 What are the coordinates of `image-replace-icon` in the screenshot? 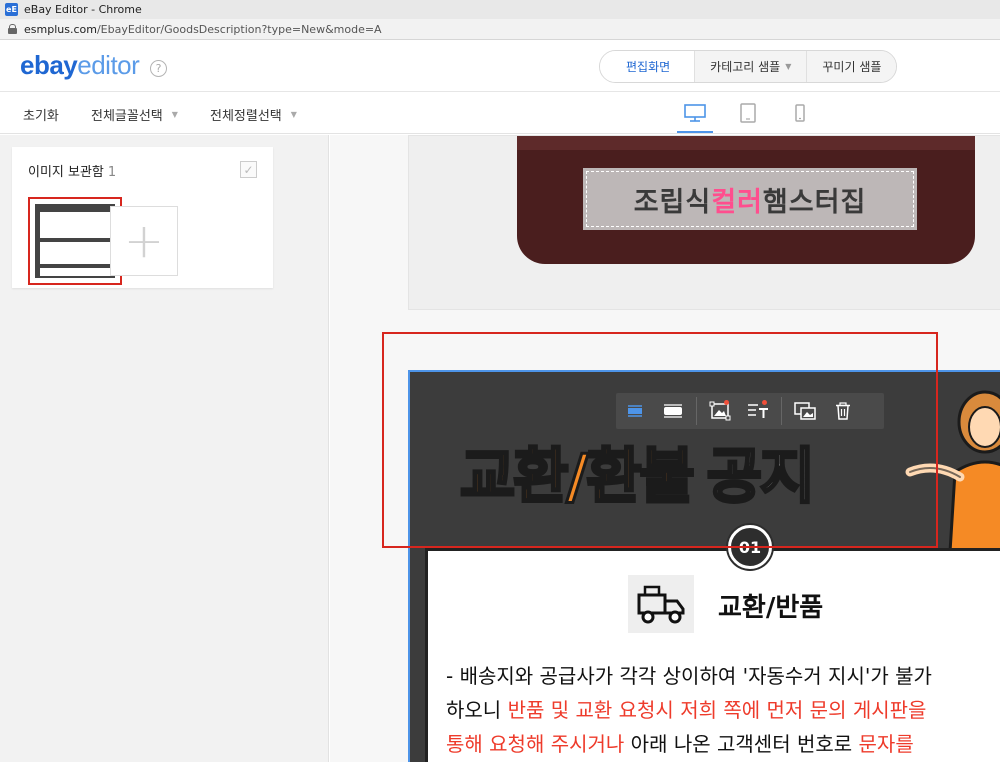 It's located at (805, 411).